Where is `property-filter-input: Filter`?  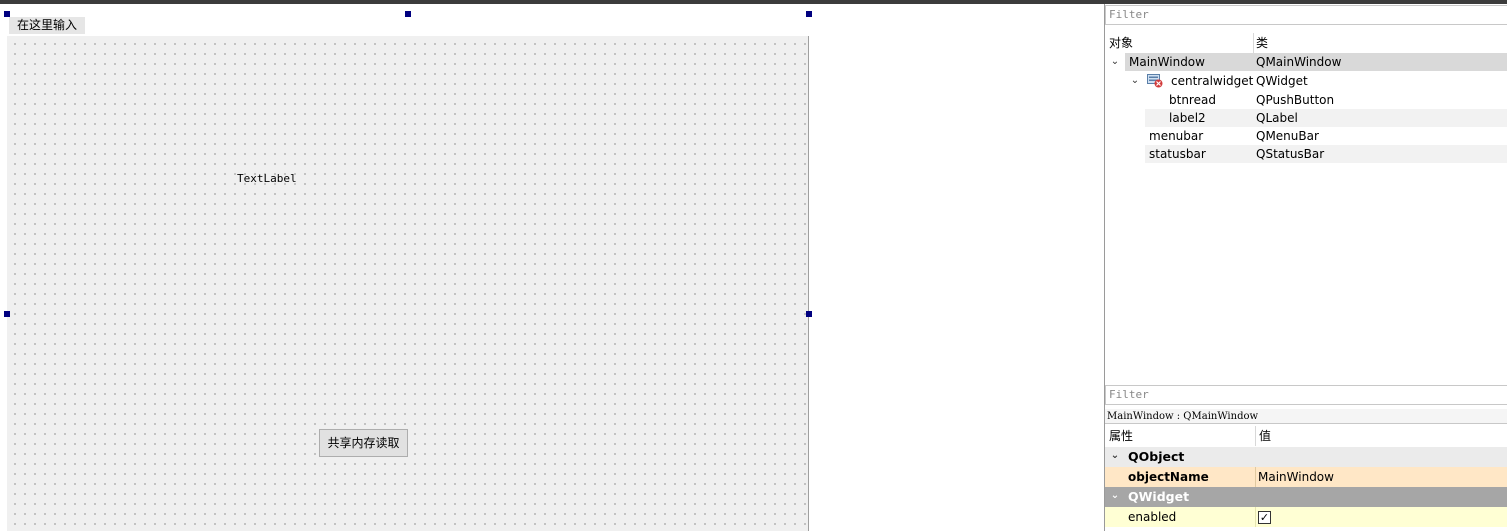 property-filter-input: Filter is located at coordinates (1306, 395).